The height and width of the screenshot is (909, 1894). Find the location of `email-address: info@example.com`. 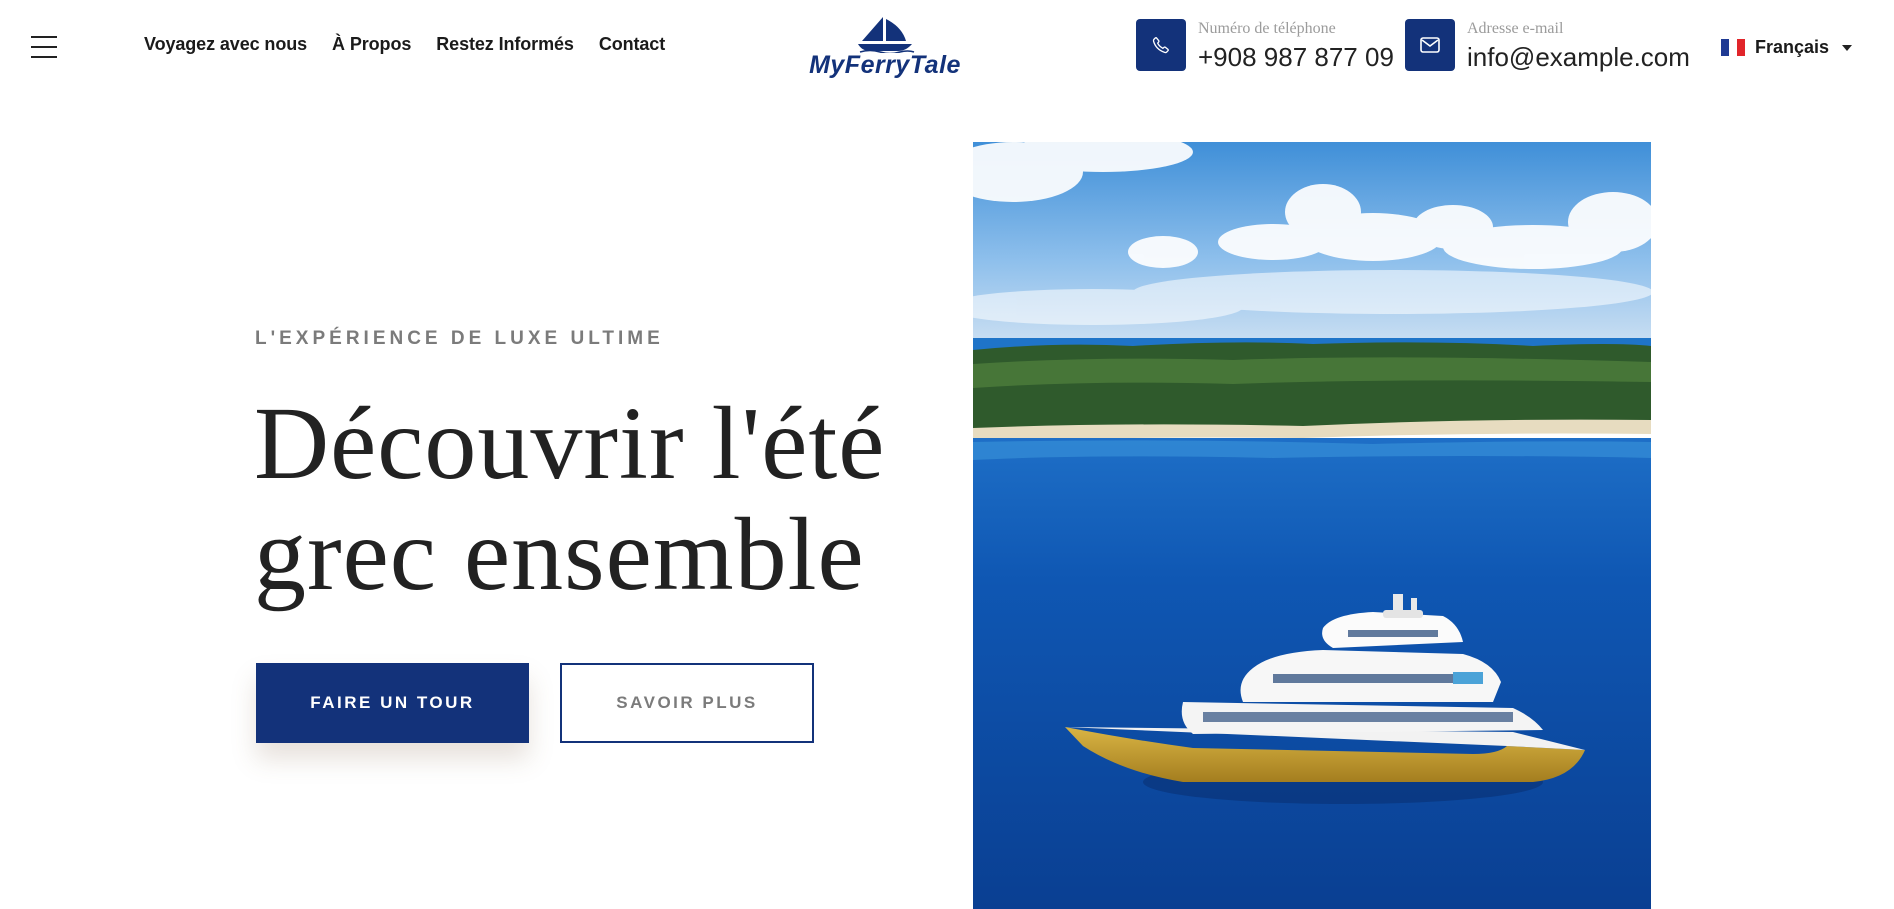

email-address: info@example.com is located at coordinates (1578, 56).